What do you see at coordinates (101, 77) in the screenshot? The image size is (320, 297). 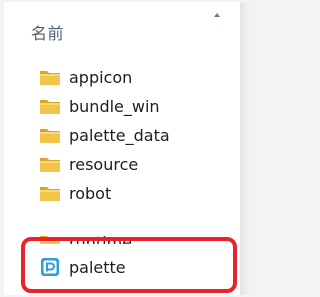 I see `list-item-label: appicon` at bounding box center [101, 77].